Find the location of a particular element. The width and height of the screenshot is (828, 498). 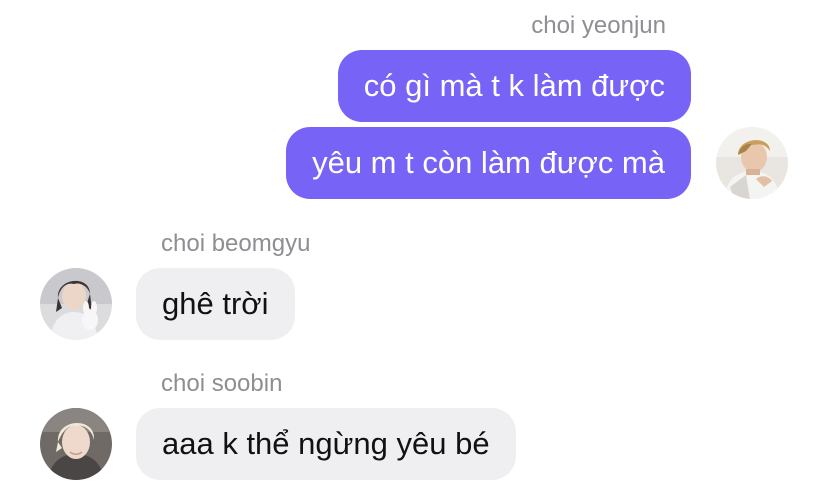

avatar-yeonjun is located at coordinates (752, 163).